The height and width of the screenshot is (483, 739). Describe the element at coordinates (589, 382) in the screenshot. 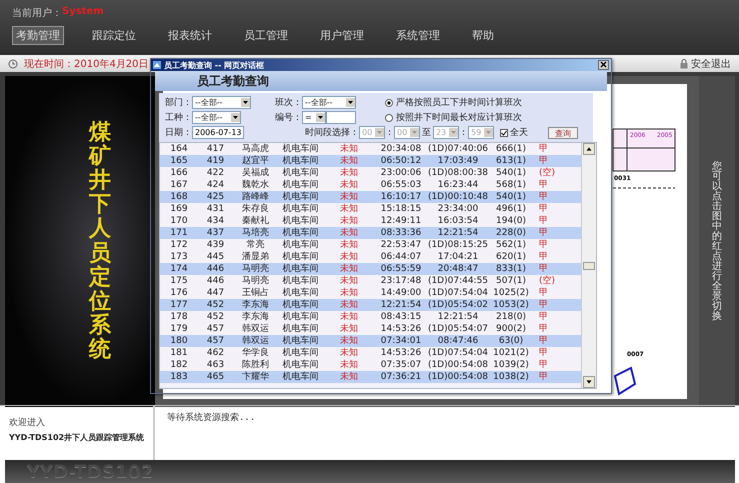

I see `scroll-down-icon` at that location.